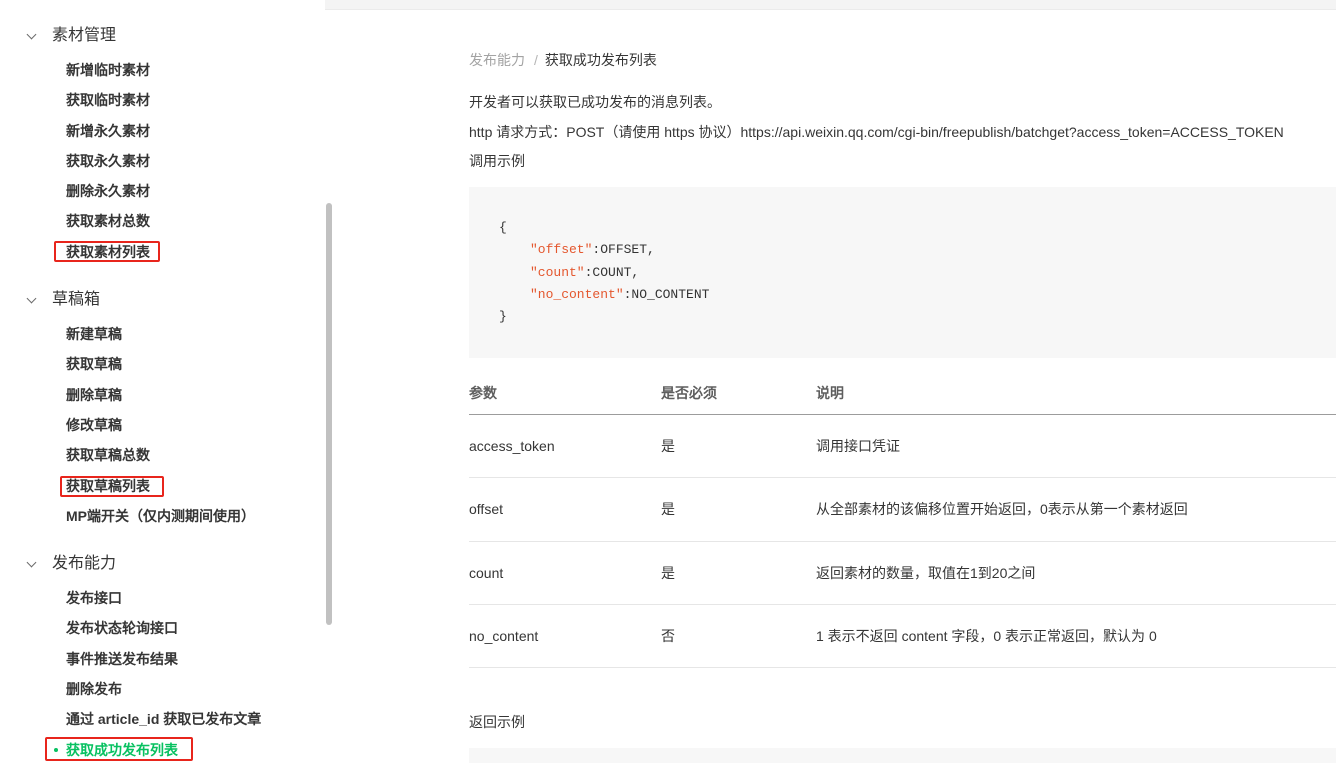 The width and height of the screenshot is (1336, 763). I want to click on code-line: "offset":OFFSET,, so click(917, 250).